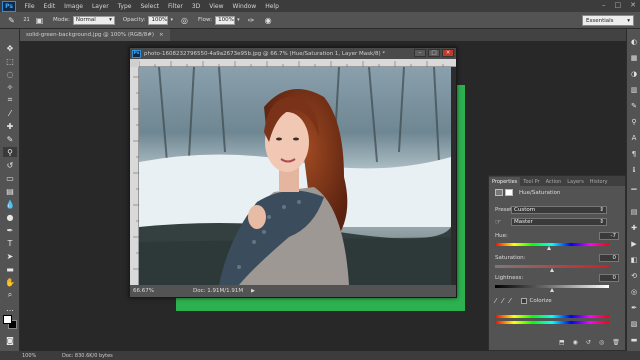 The width and height of the screenshot is (640, 360). What do you see at coordinates (575, 342) in the screenshot?
I see `view-previous-icon: ◉` at bounding box center [575, 342].